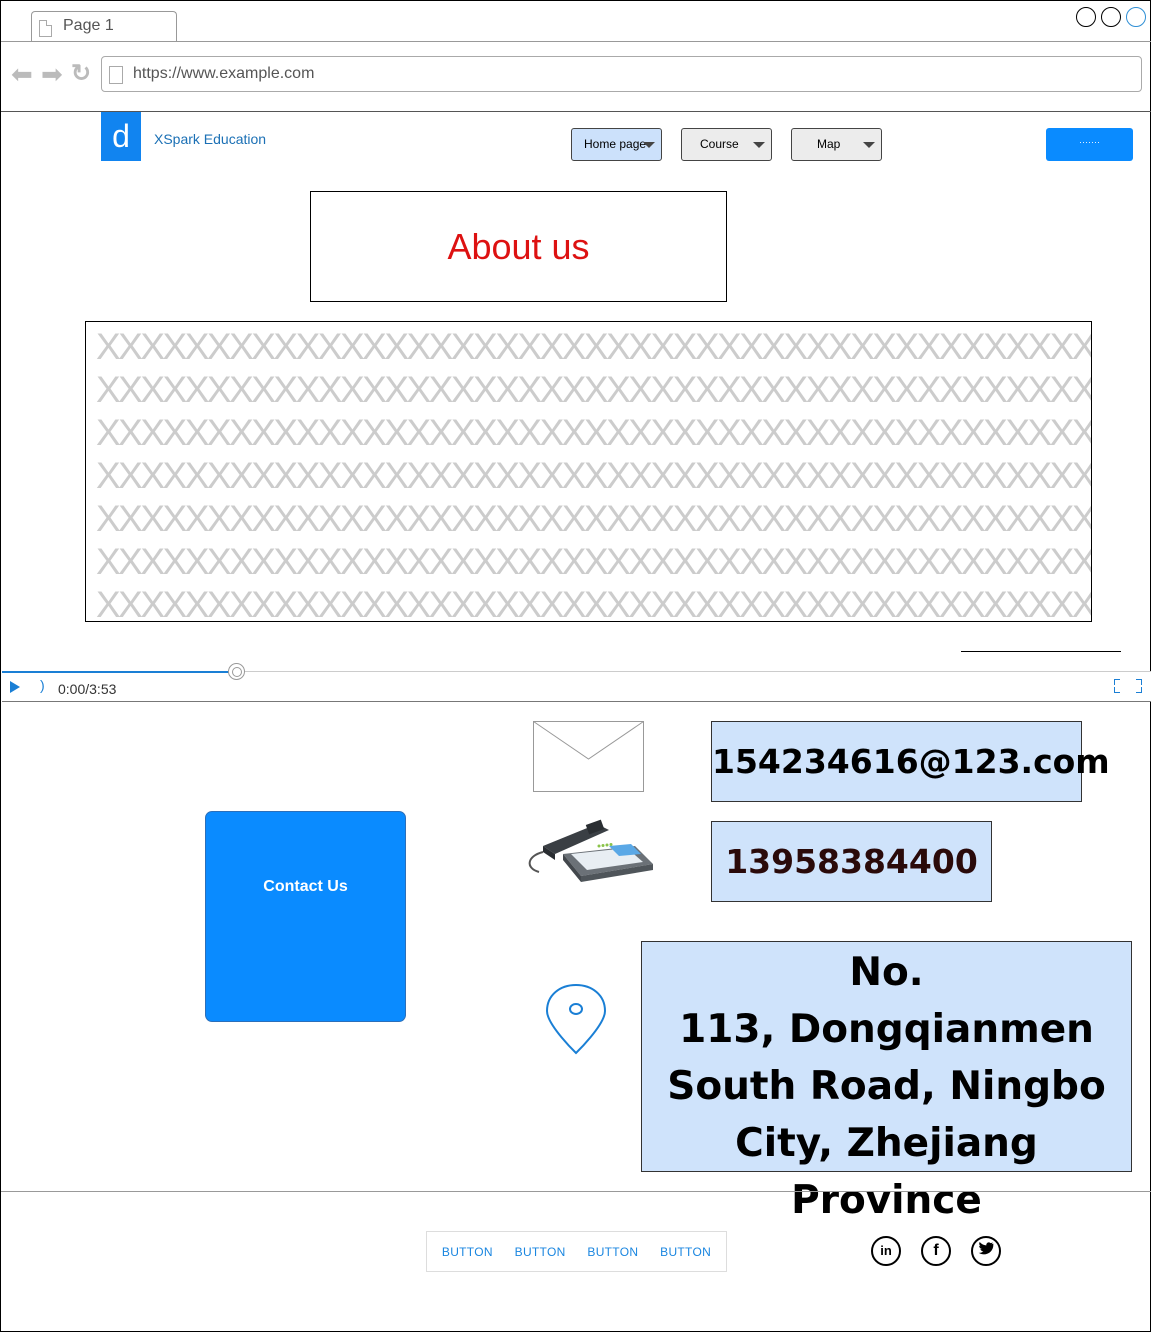 This screenshot has height=1332, width=1151. Describe the element at coordinates (576, 1251) in the screenshot. I see `footer-button-group: BUTTON BUTTON BUTTON BUTTON` at that location.